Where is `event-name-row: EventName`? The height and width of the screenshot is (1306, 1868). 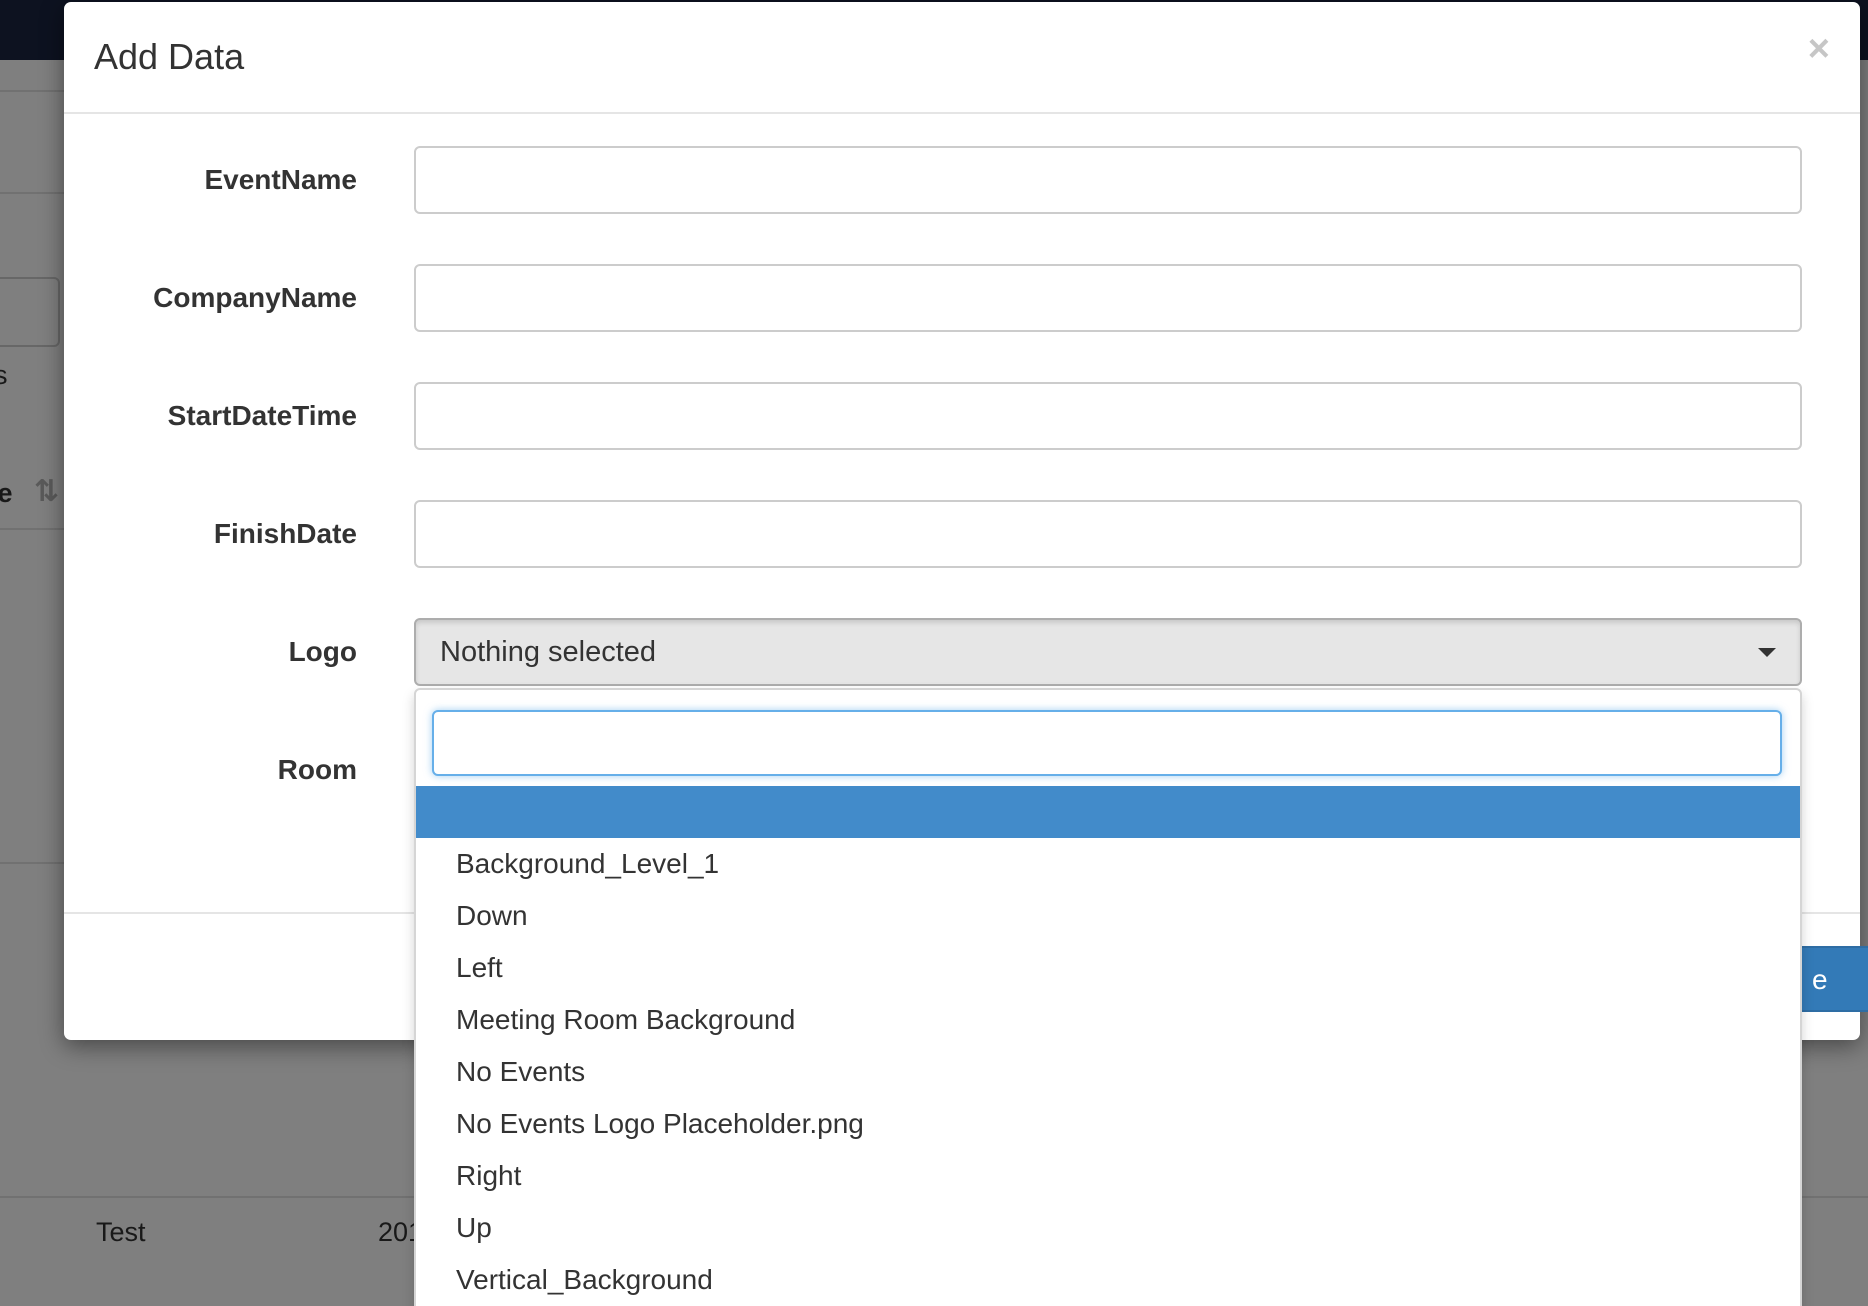
event-name-row: EventName is located at coordinates (962, 180).